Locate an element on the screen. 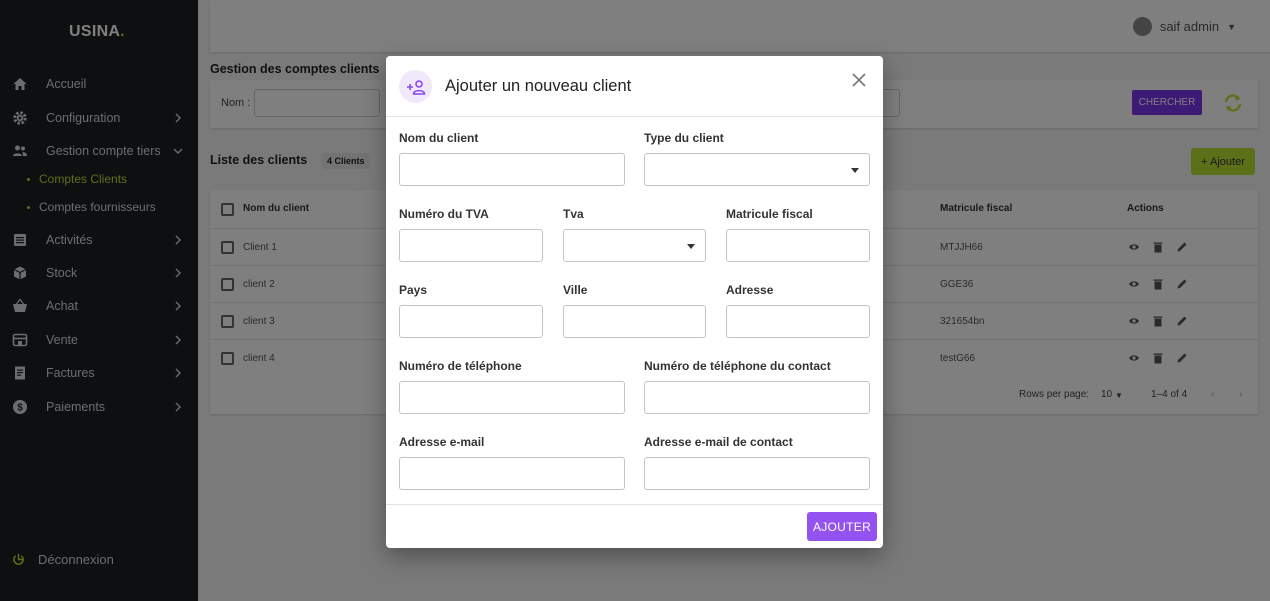 This screenshot has width=1270, height=601. nom-client-input is located at coordinates (512, 169).